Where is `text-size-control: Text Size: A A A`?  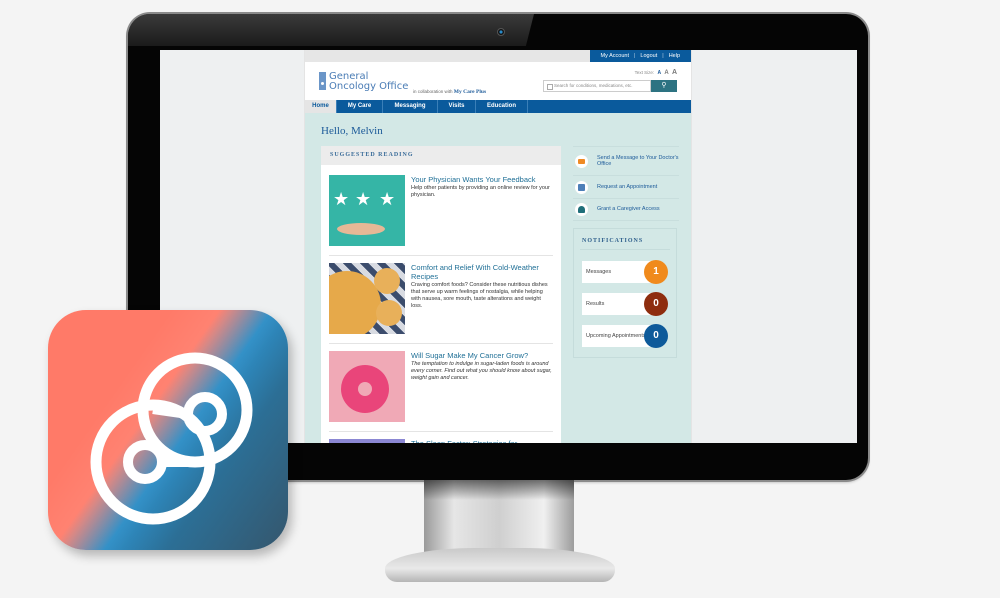
text-size-control: Text Size: A A A is located at coordinates (656, 72).